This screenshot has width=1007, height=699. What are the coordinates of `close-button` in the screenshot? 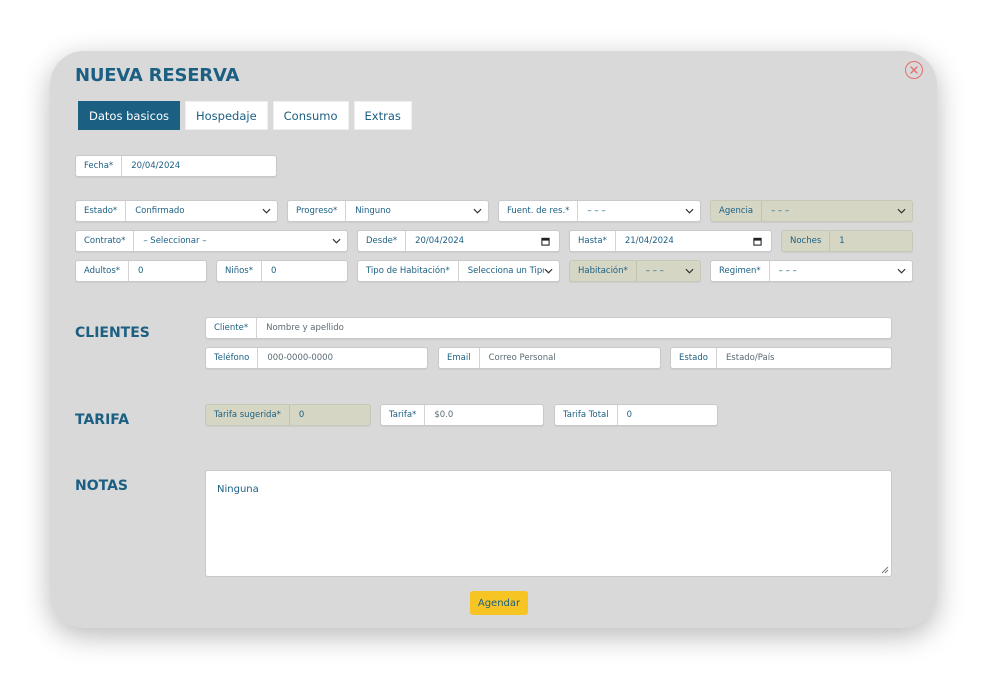 It's located at (914, 70).